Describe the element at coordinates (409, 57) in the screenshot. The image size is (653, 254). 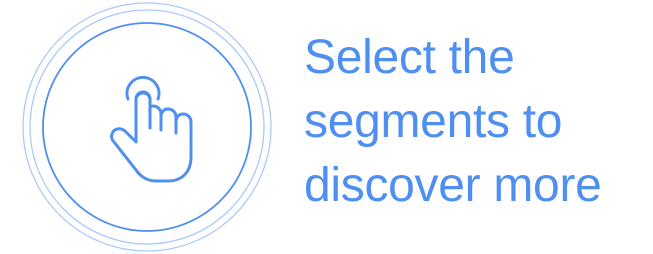
I see `hint-text-line-1: Select the` at that location.